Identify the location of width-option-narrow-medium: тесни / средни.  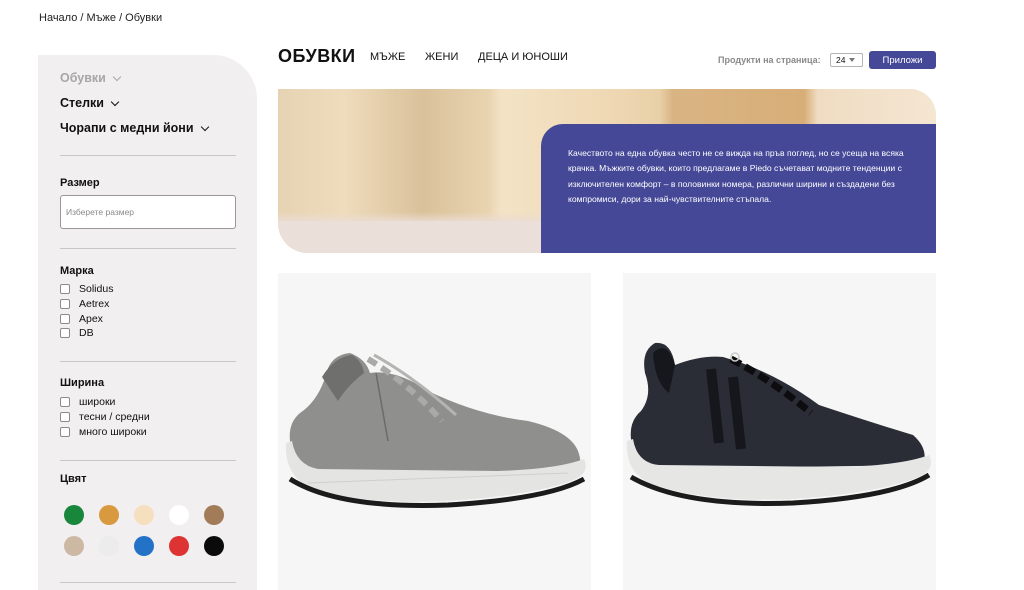
(105, 417).